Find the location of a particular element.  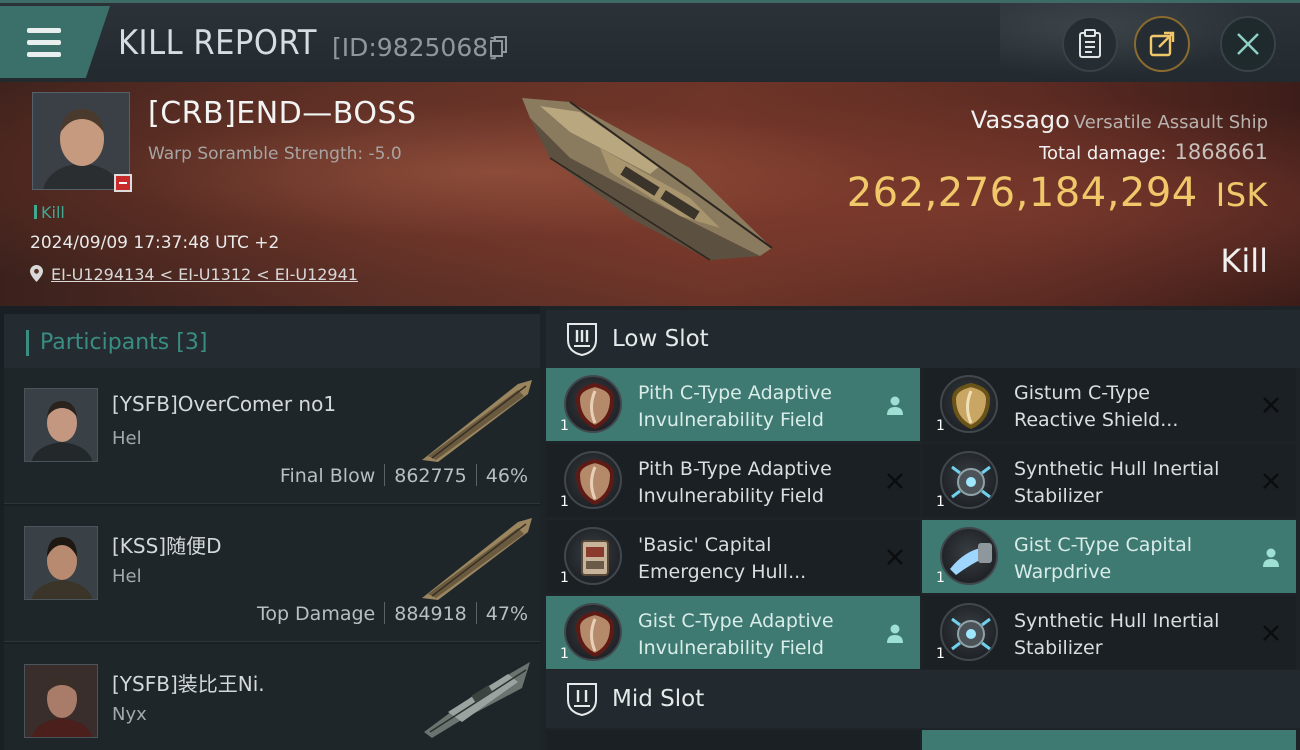

participant-stats: Final Blow 862775 46% is located at coordinates (404, 475).